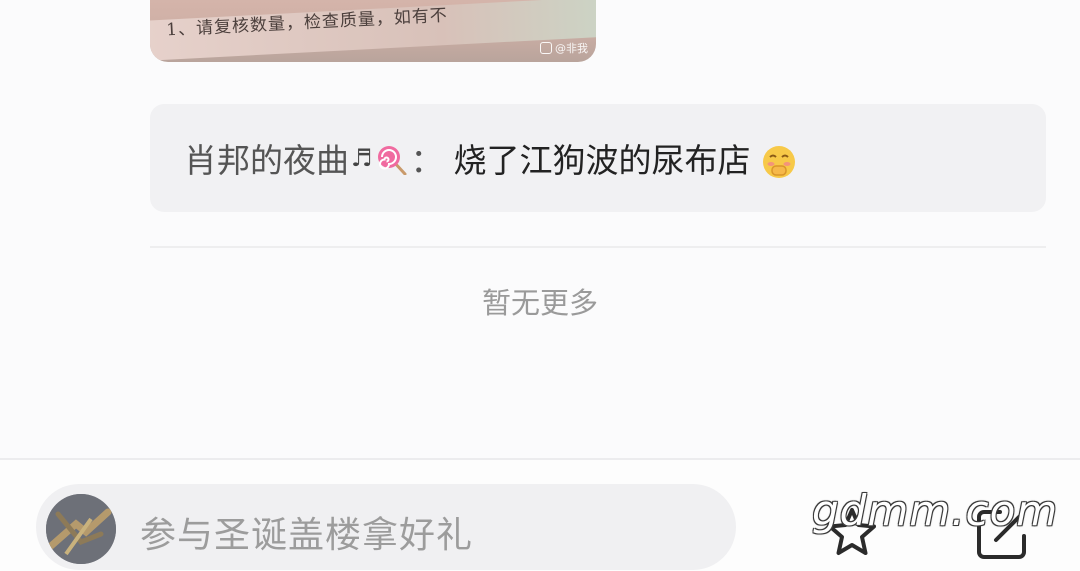 This screenshot has height=571, width=1080. Describe the element at coordinates (539, 303) in the screenshot. I see `no-more-label: 暂无更多` at that location.